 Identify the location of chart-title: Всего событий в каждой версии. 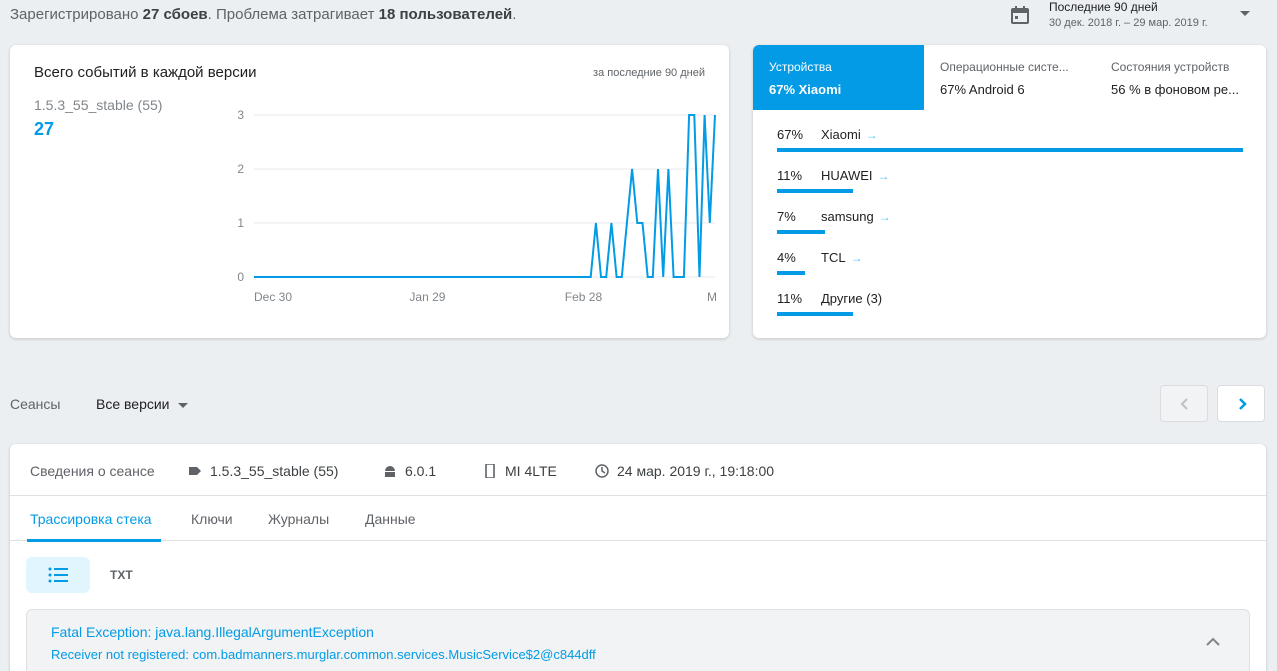
(145, 72).